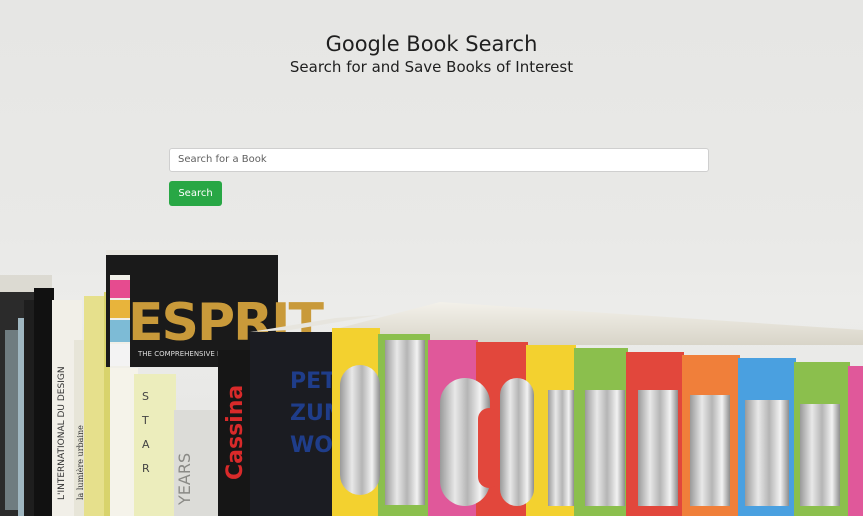 This screenshot has height=516, width=863. What do you see at coordinates (177, 445) in the screenshot?
I see `star-books: S T A R YEARS` at bounding box center [177, 445].